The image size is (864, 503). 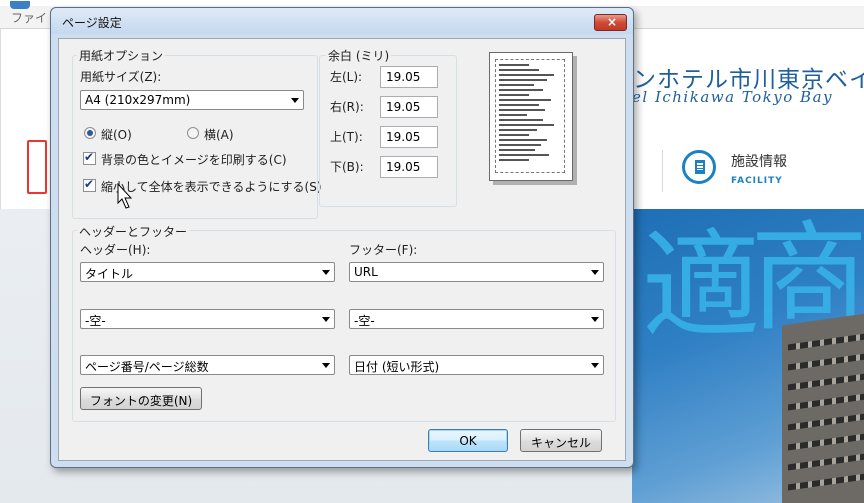 I want to click on margin-left-value: 19.05, so click(x=403, y=77).